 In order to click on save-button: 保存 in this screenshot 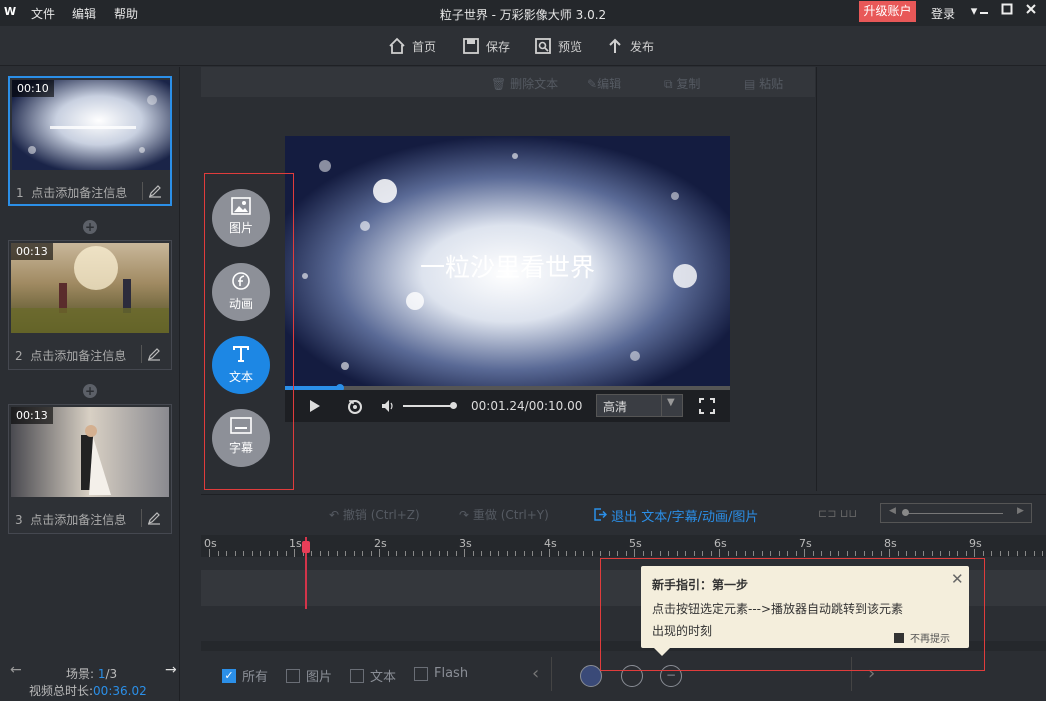, I will do `click(486, 46)`.